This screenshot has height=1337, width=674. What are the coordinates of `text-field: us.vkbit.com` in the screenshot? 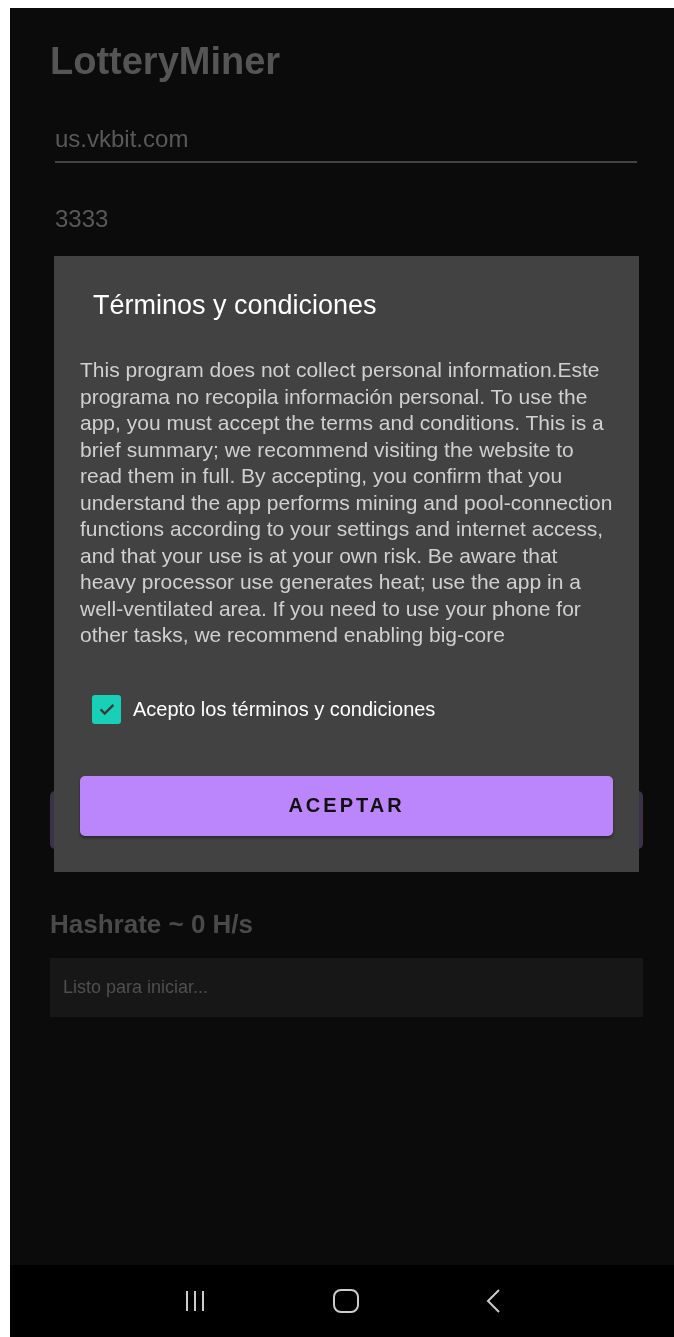 It's located at (346, 144).